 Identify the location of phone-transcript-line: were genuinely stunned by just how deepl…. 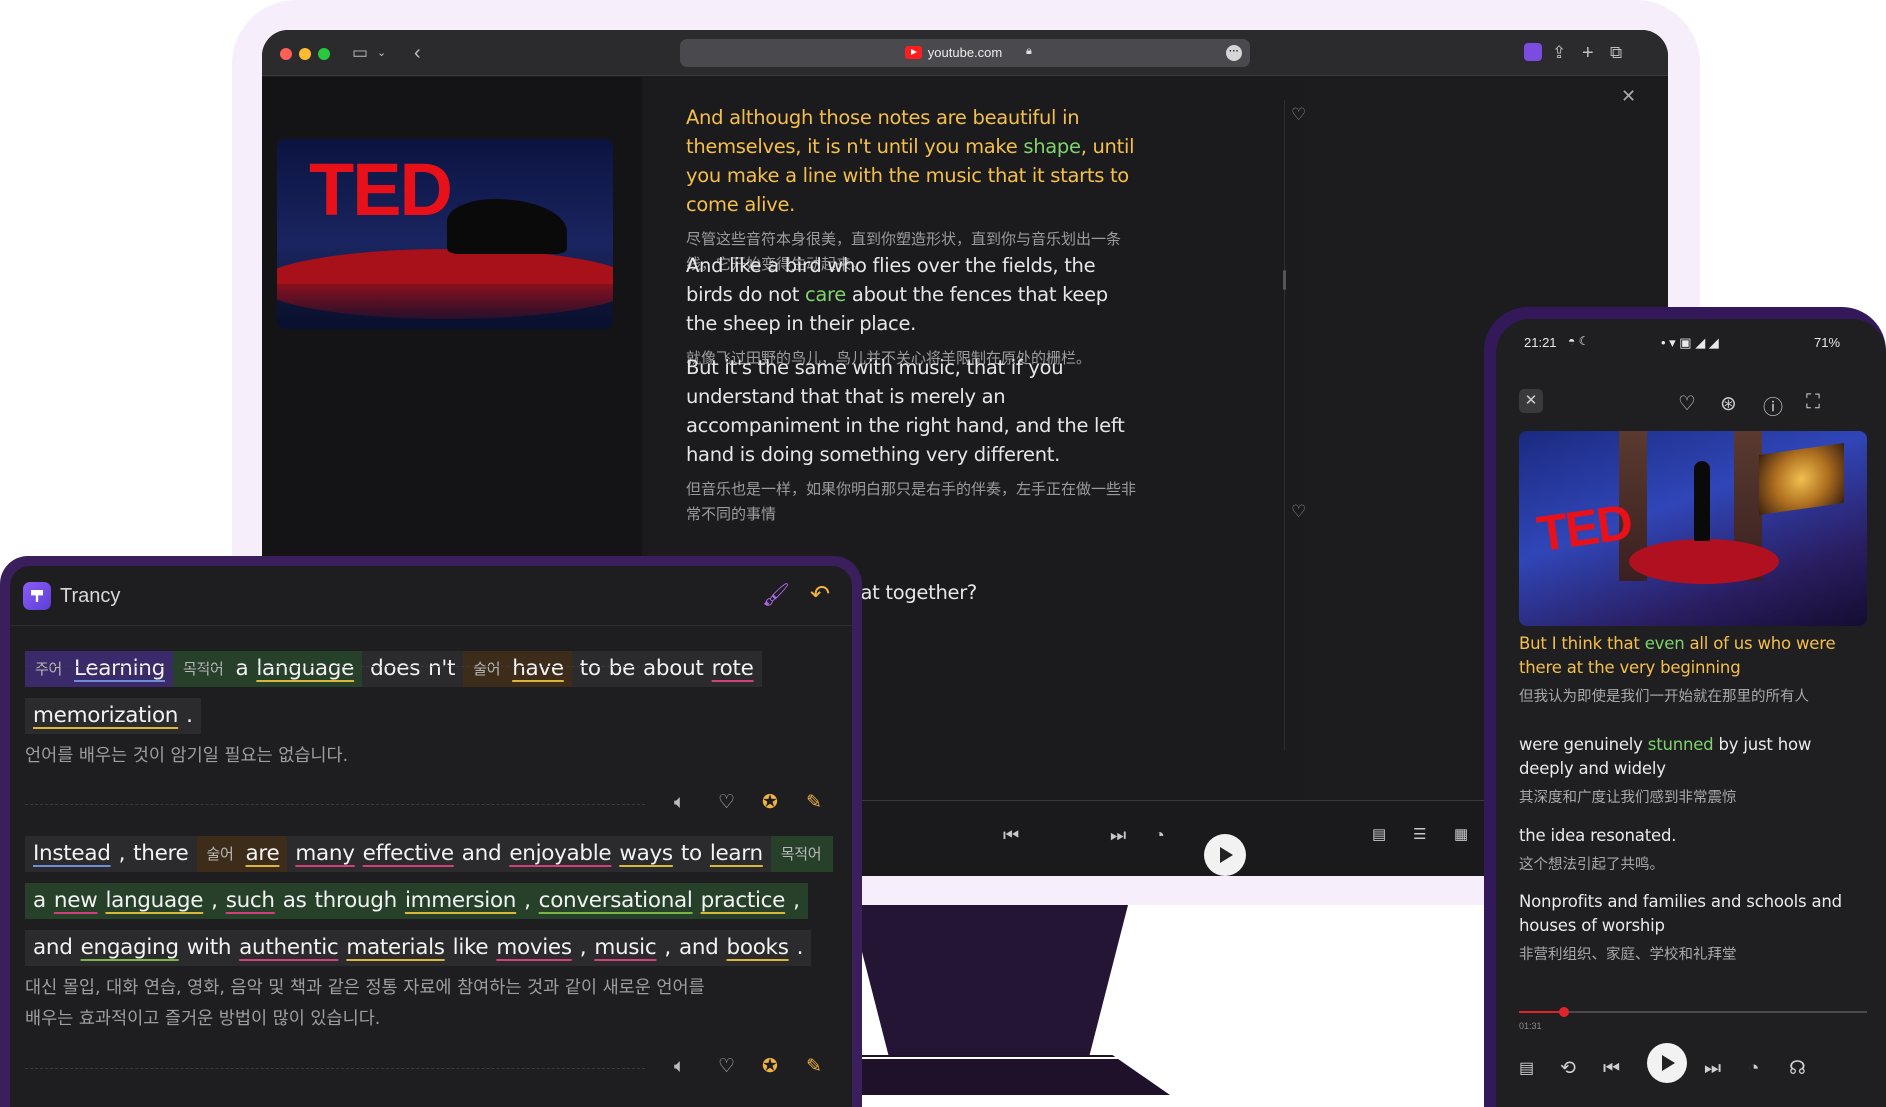
(1694, 771).